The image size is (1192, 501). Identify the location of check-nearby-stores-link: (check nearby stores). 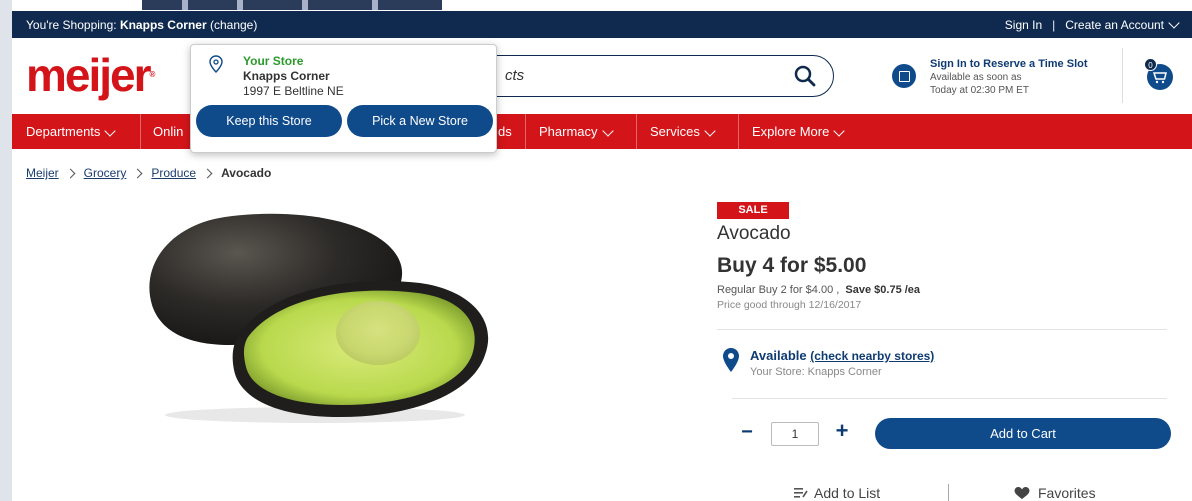
(872, 356).